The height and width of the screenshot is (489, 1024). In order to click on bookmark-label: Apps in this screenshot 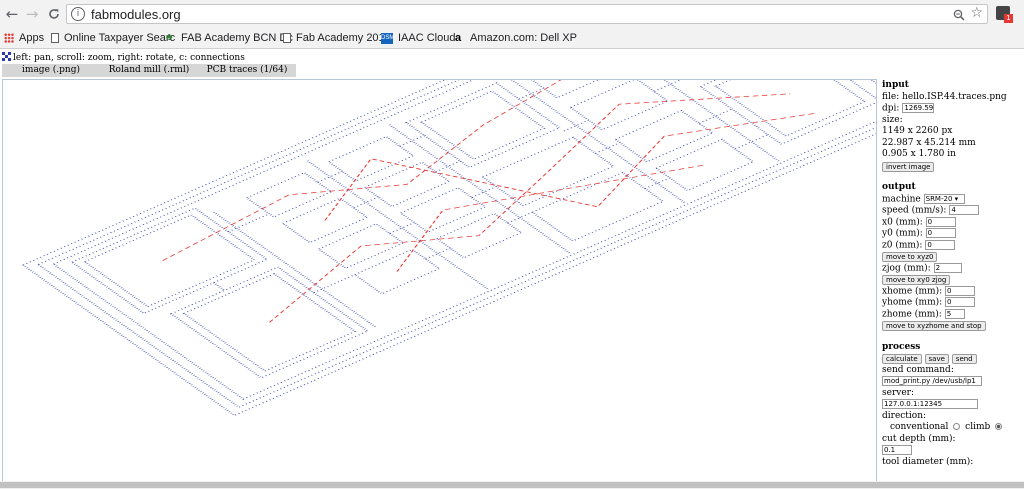, I will do `click(32, 38)`.